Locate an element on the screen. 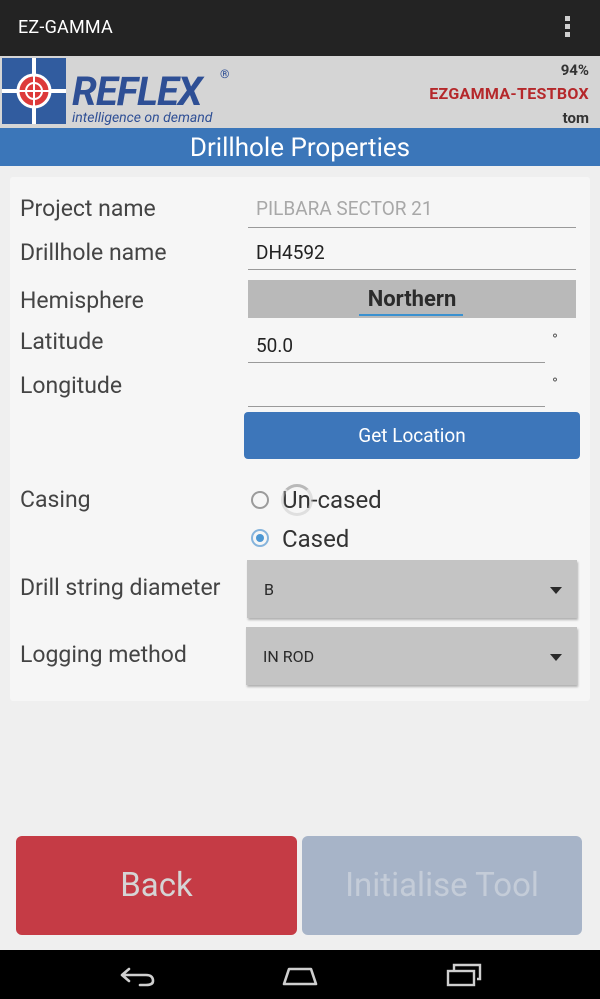  user-name: tom is located at coordinates (575, 118).